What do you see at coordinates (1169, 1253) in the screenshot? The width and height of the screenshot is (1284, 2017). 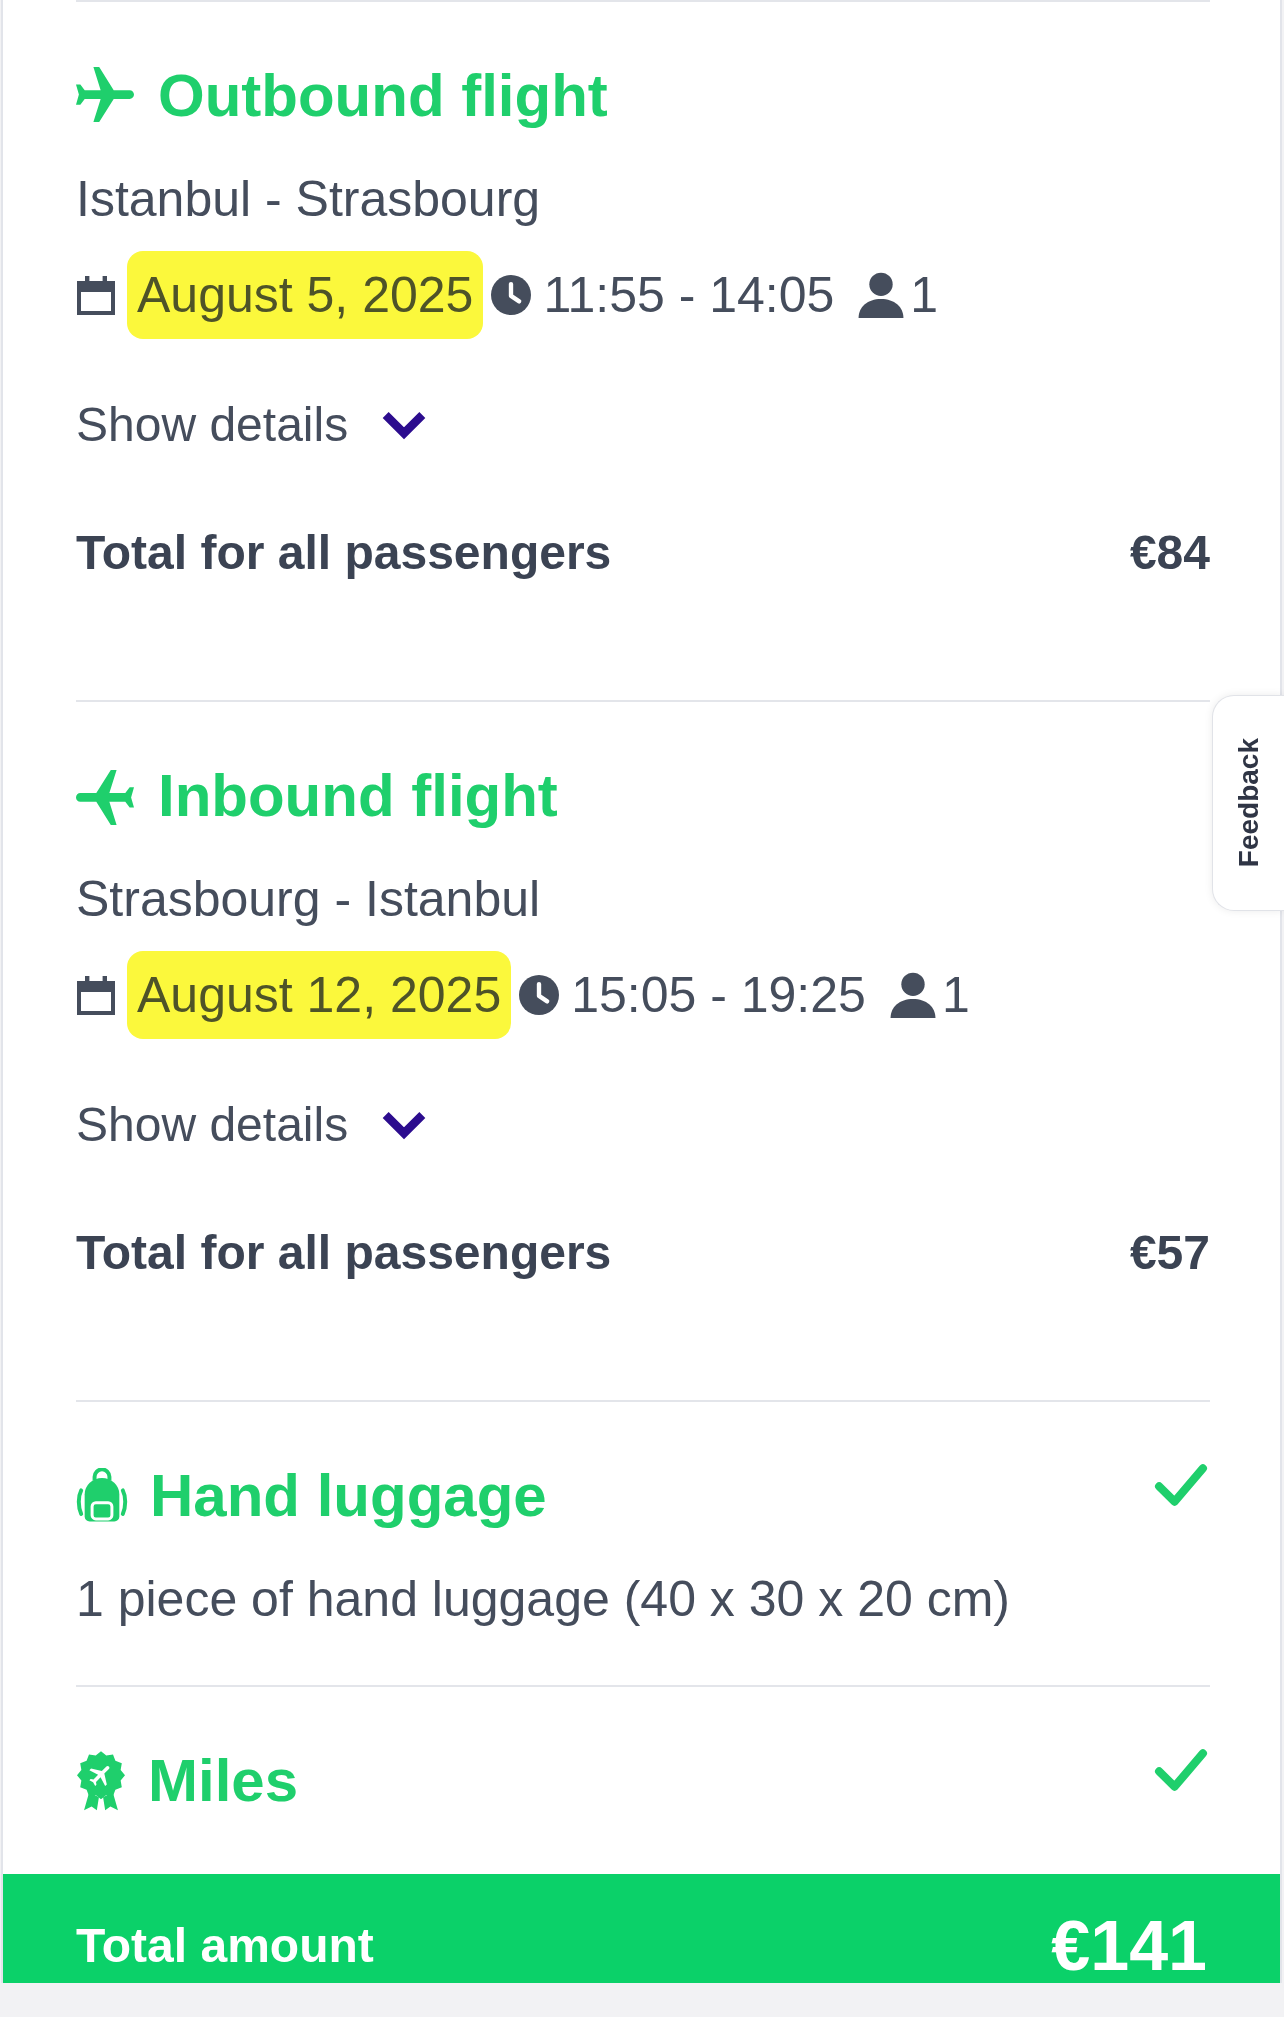 I see `total-price: €57` at bounding box center [1169, 1253].